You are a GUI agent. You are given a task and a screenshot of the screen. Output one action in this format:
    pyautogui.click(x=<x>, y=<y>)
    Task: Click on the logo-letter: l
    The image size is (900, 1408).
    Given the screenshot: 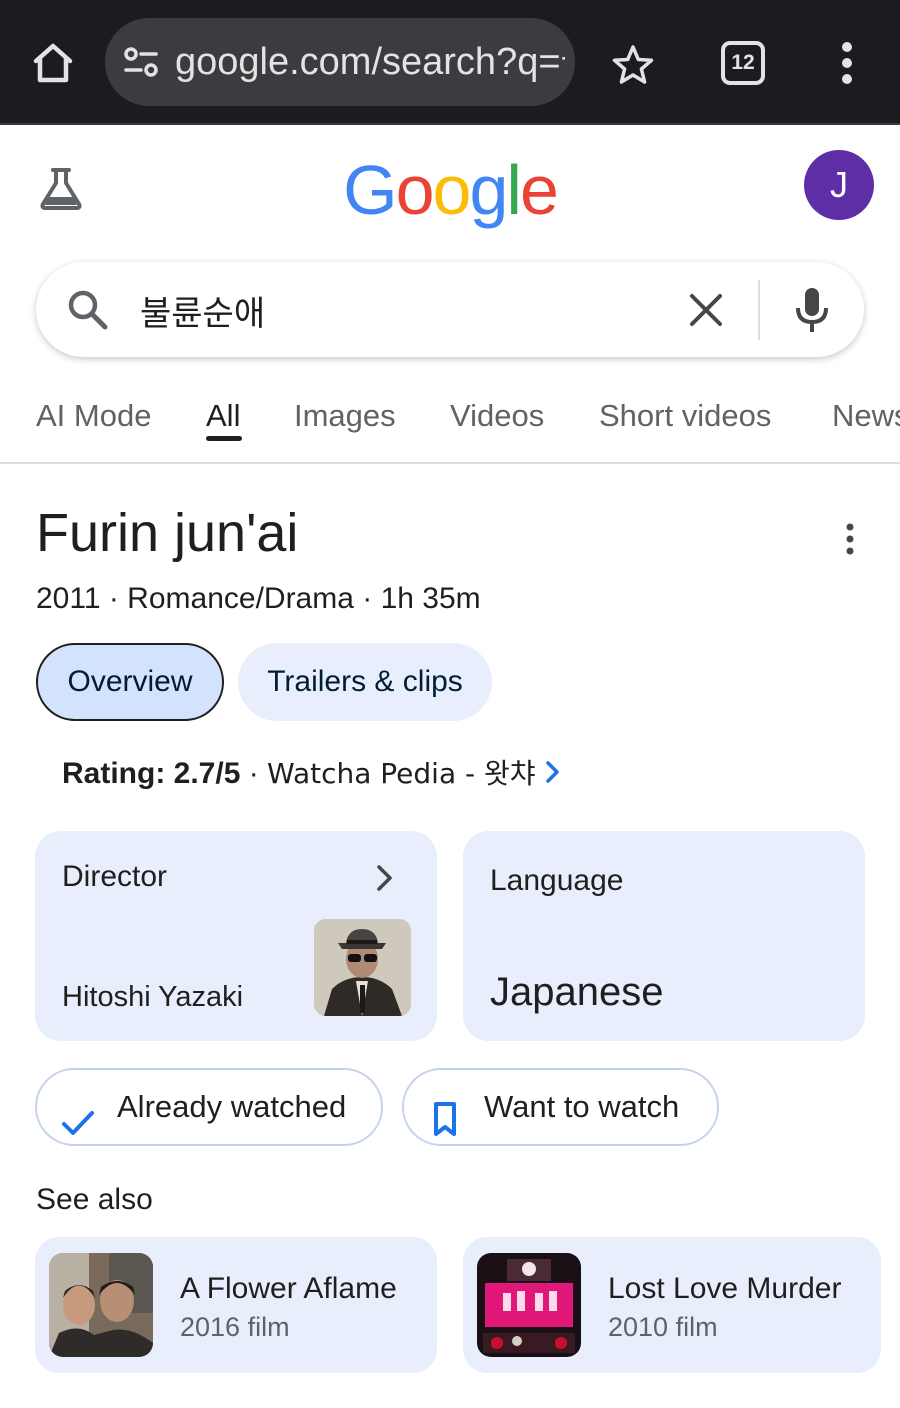 What is the action you would take?
    pyautogui.click(x=514, y=190)
    